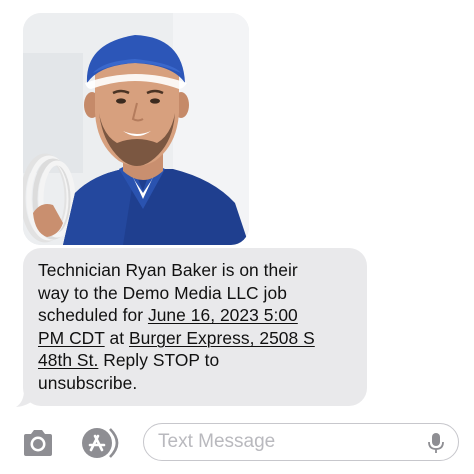 The height and width of the screenshot is (474, 474). I want to click on microphone-icon, so click(436, 443).